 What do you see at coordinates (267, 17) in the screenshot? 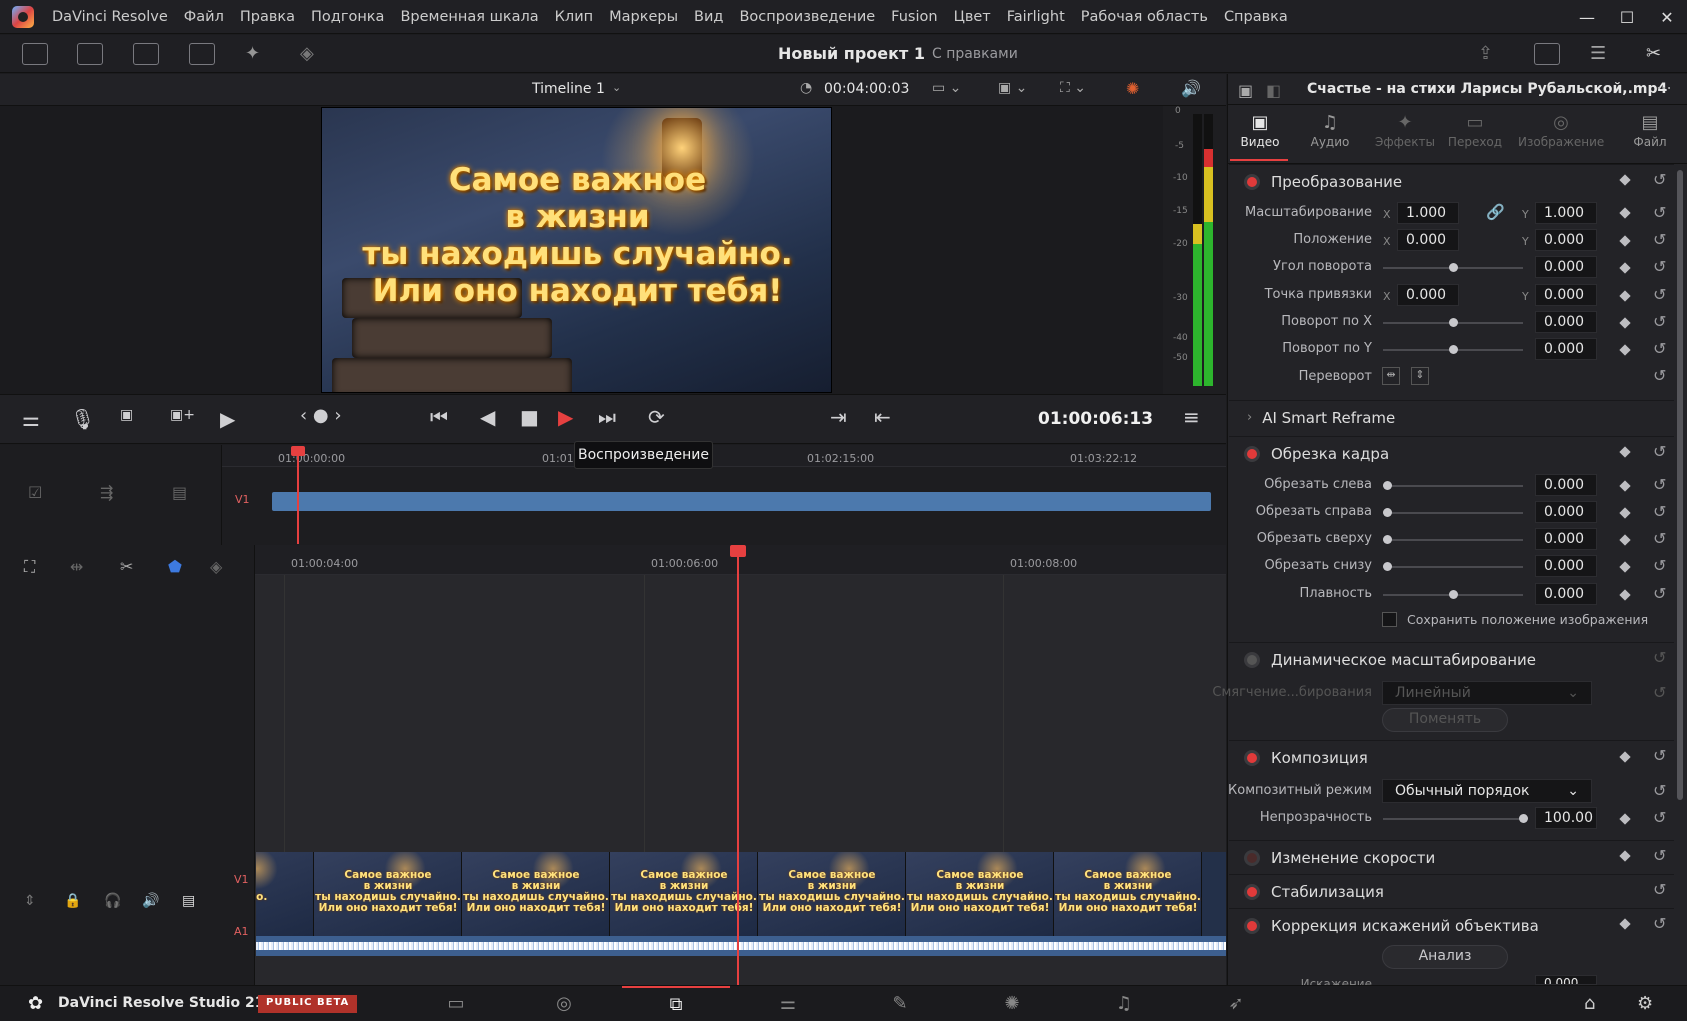
I see `menu-edit: Правка` at bounding box center [267, 17].